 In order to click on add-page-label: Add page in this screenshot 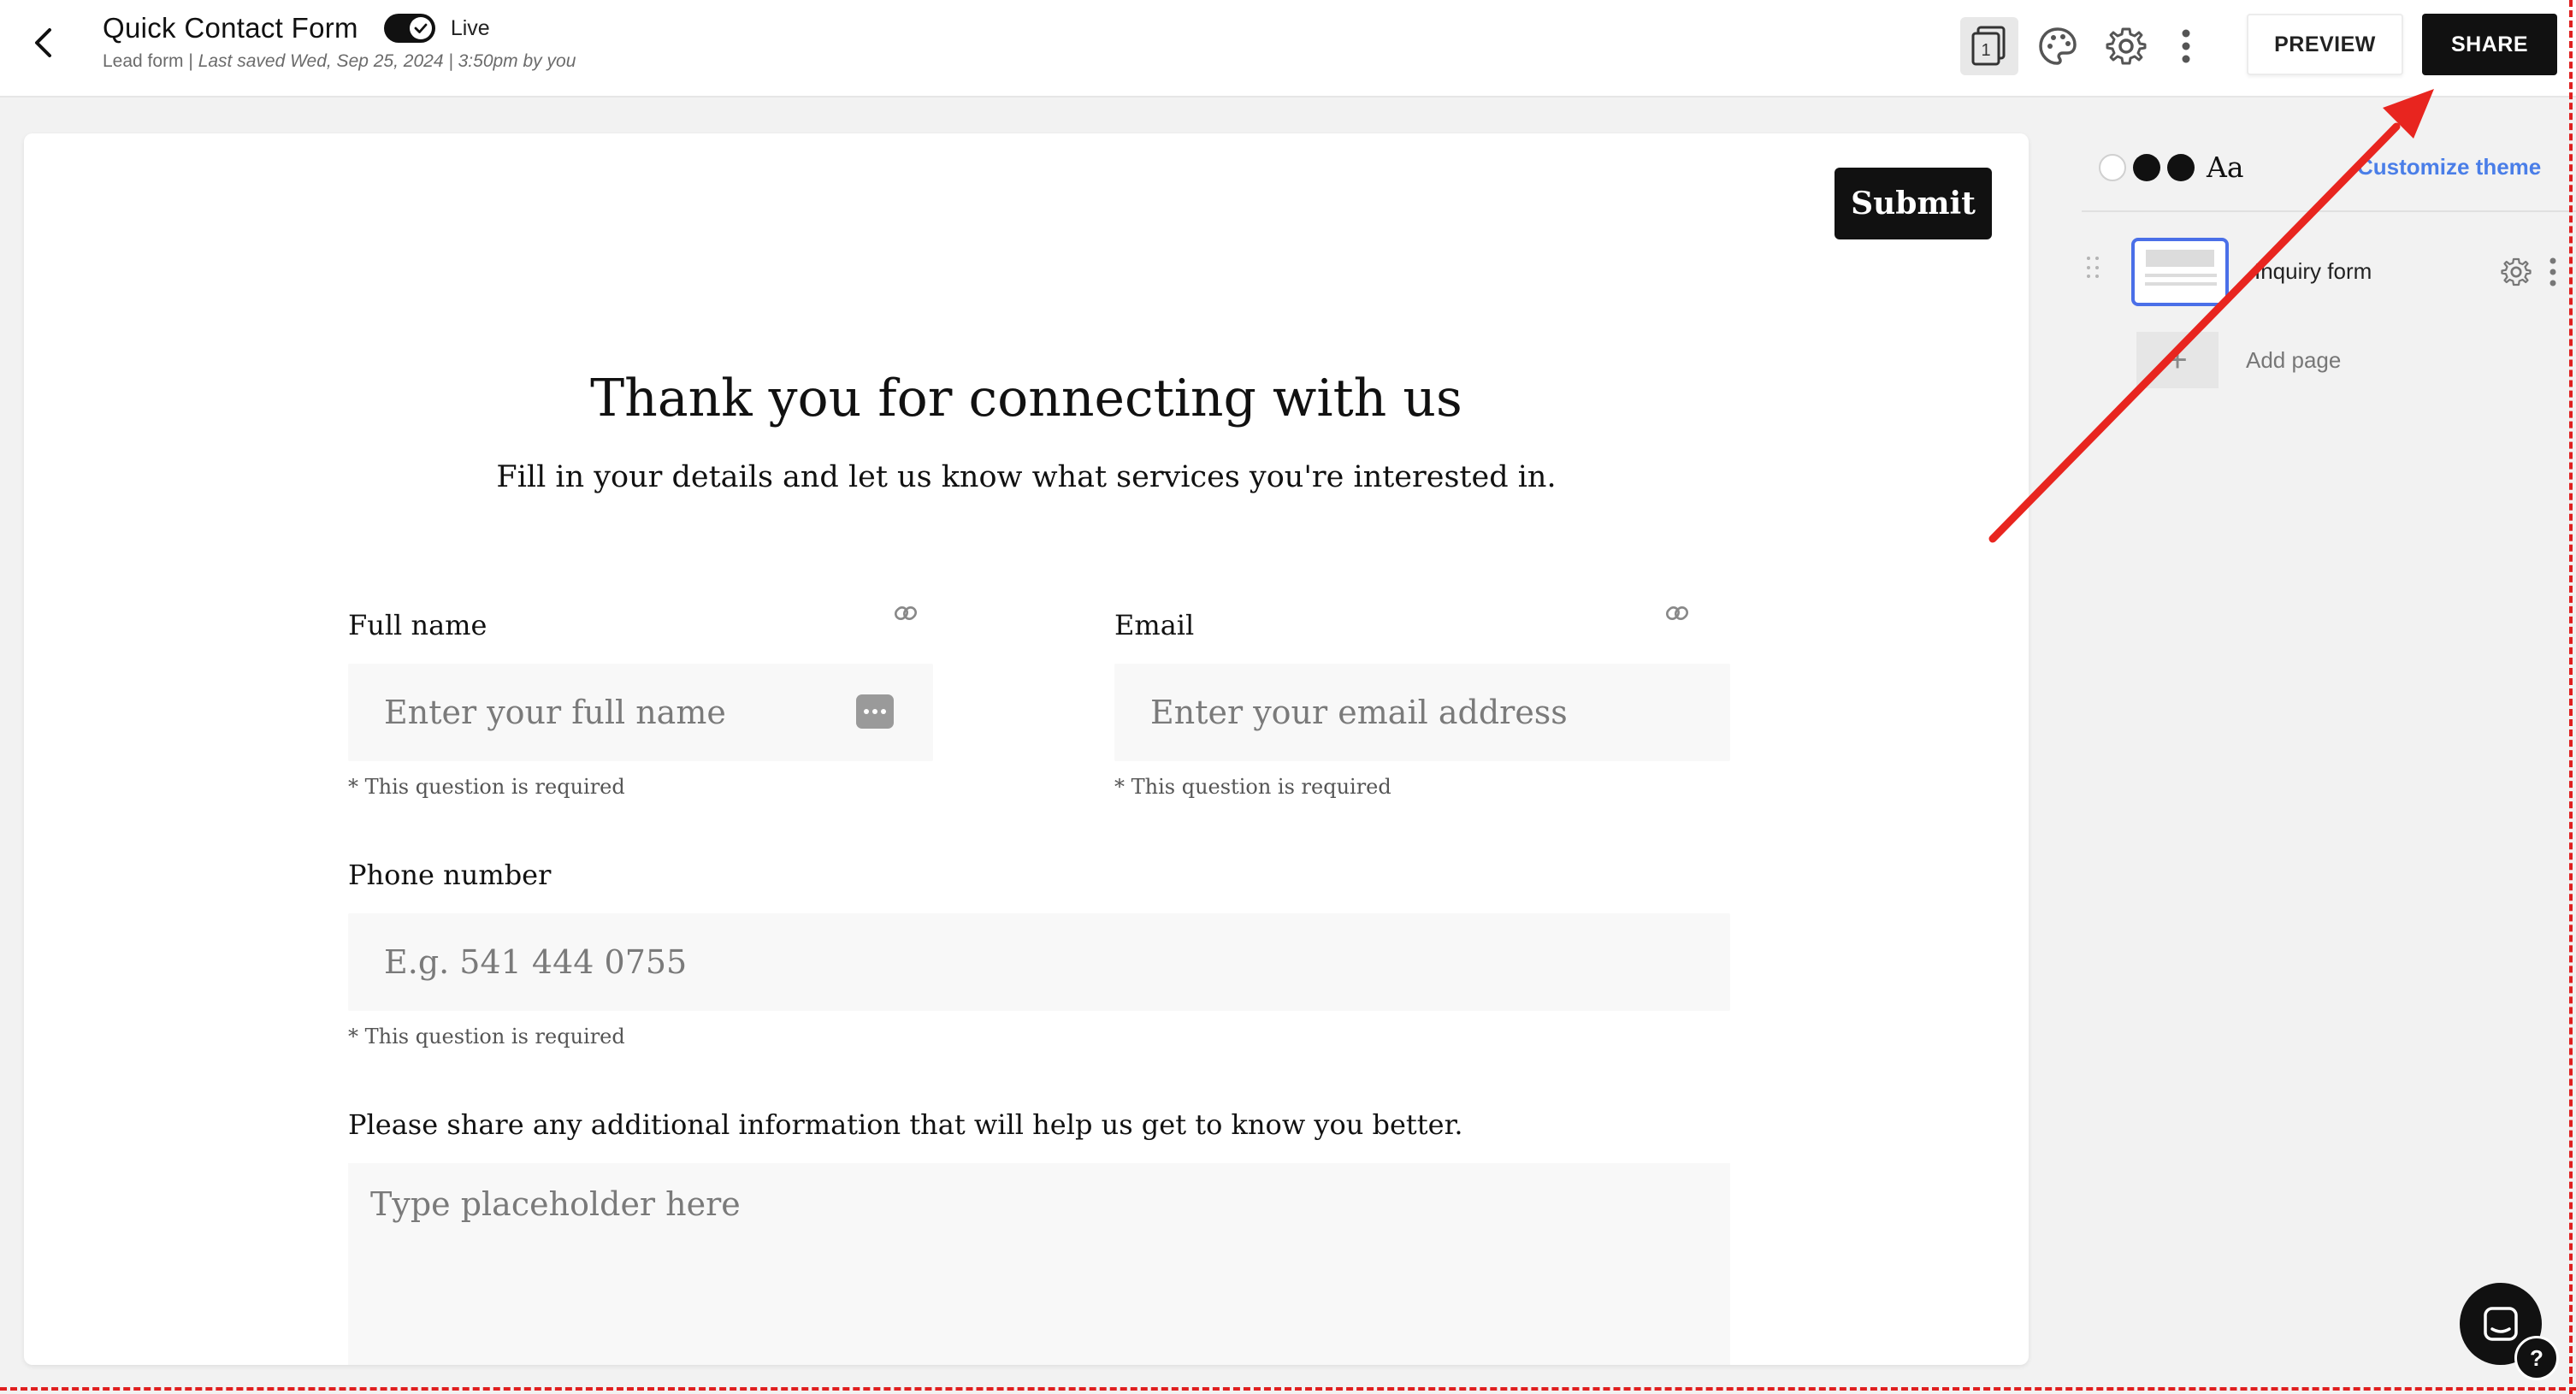, I will do `click(2294, 359)`.